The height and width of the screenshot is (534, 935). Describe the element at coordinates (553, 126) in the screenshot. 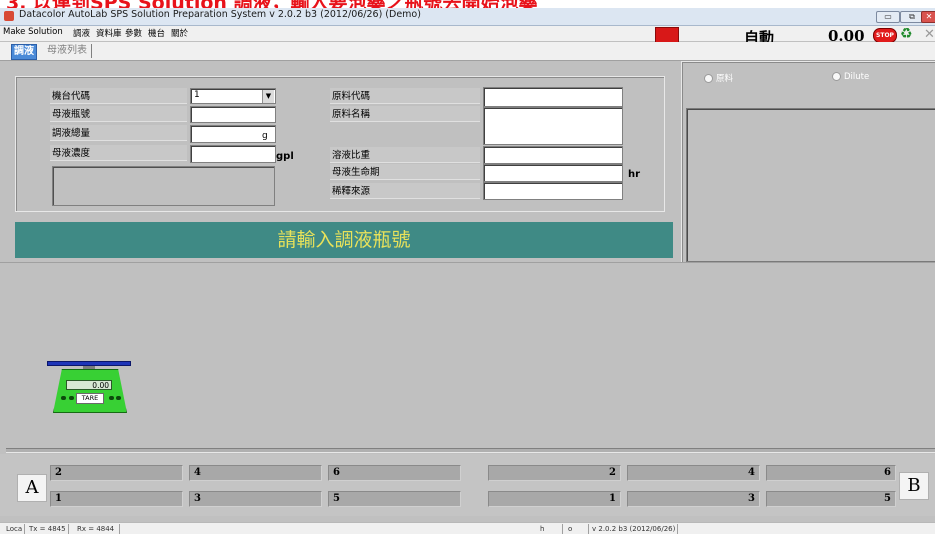

I see `material-name-field` at that location.